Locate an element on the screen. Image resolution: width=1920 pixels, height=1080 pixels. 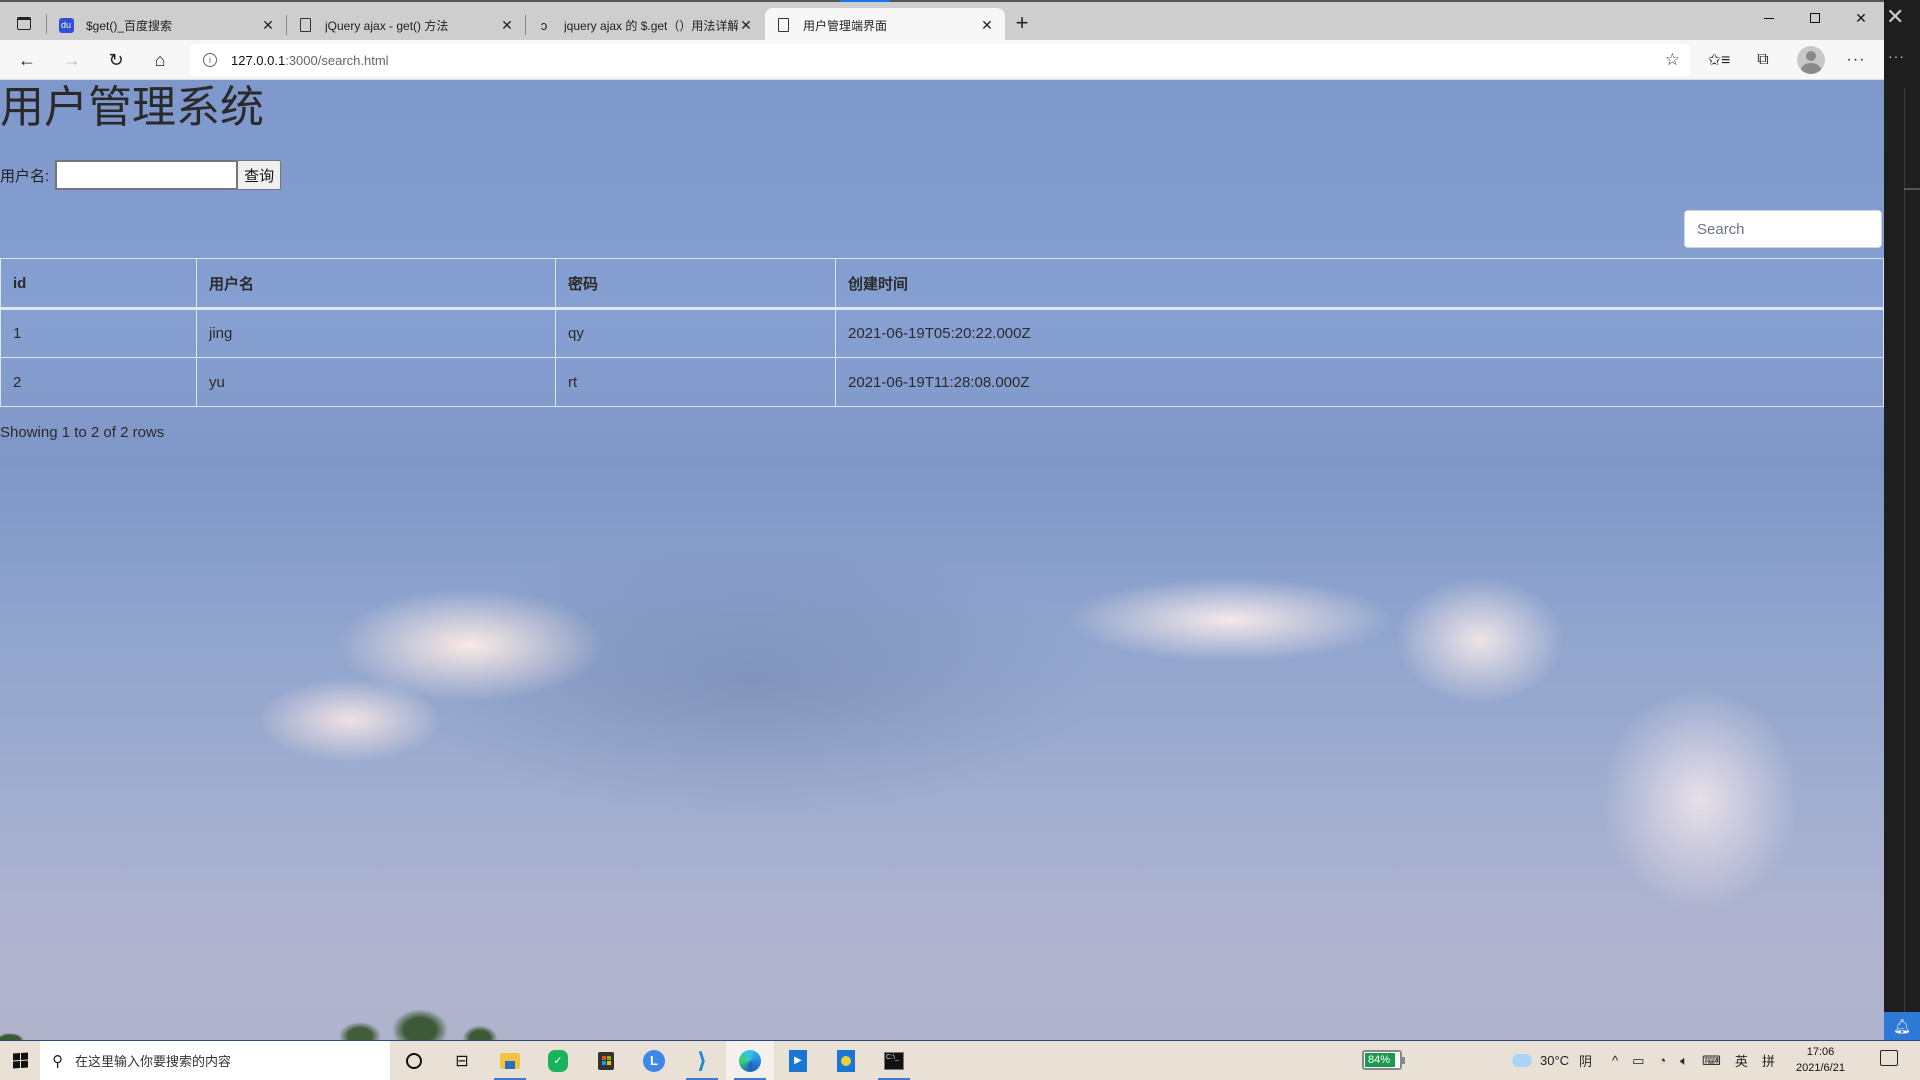
taskbar-edge is located at coordinates (750, 1060).